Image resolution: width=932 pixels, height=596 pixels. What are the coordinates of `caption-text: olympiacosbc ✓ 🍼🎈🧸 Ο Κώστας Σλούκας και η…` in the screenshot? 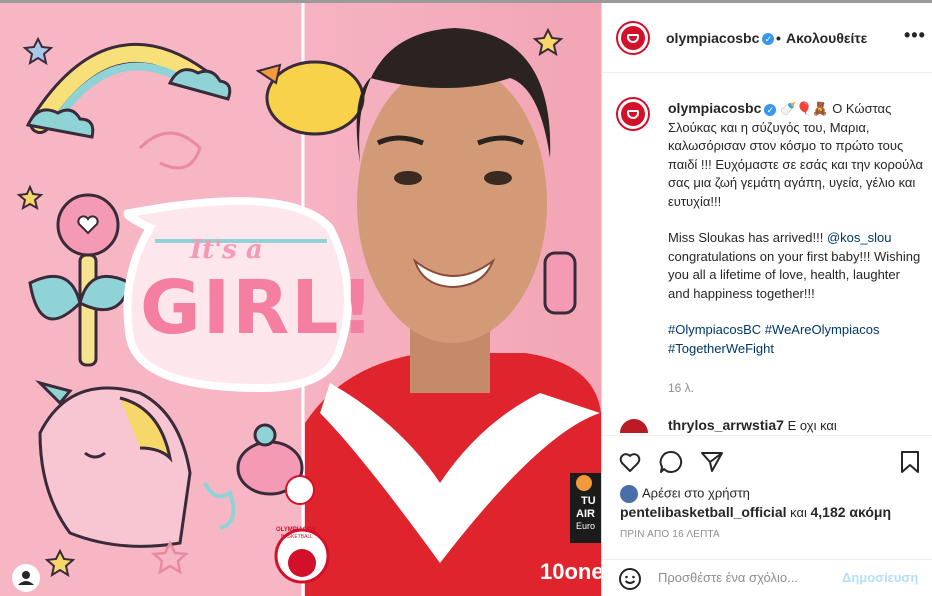 It's located at (796, 237).